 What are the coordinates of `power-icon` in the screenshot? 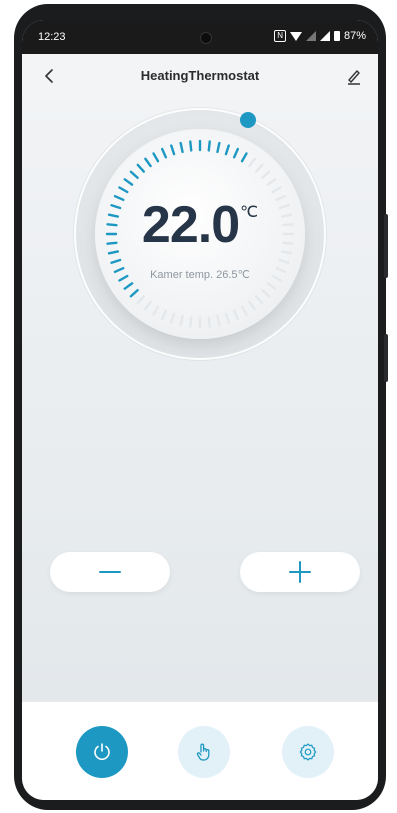 It's located at (102, 751).